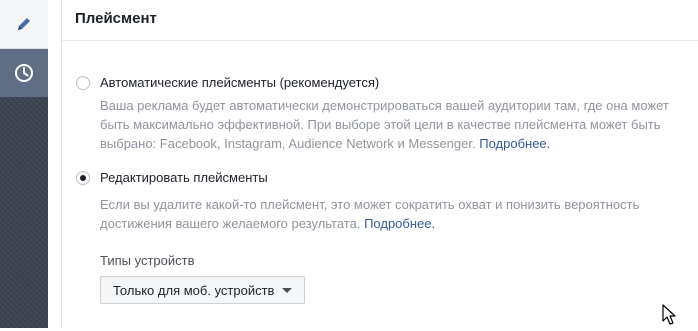 The image size is (698, 331). What do you see at coordinates (399, 223) in the screenshot?
I see `learn-more-link-edit: Подробнее.` at bounding box center [399, 223].